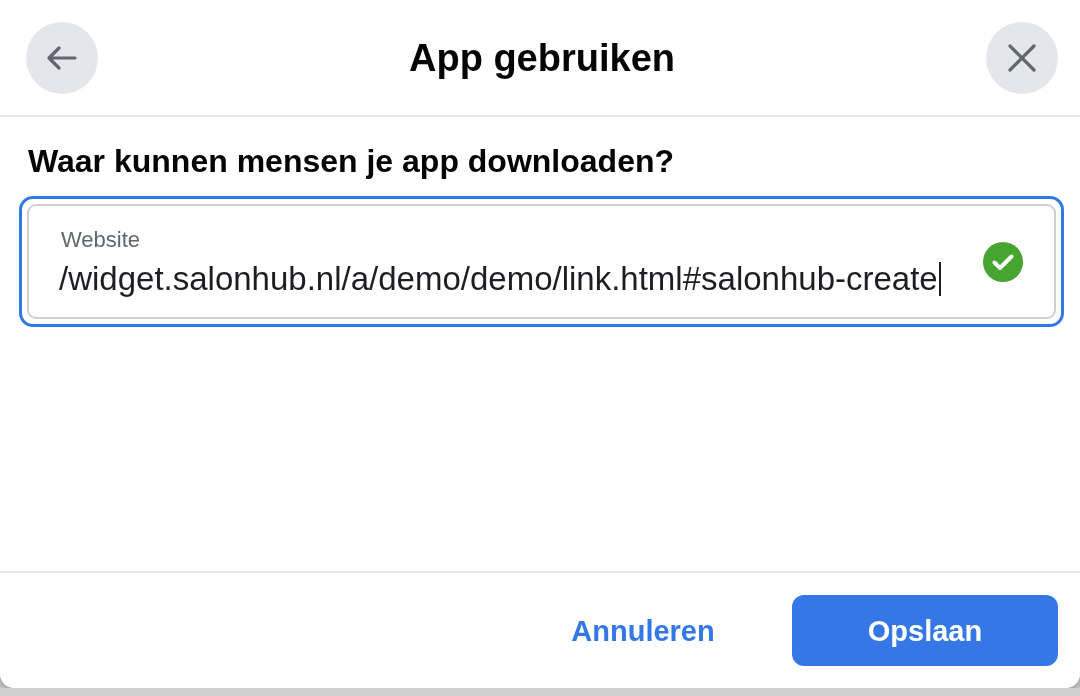  What do you see at coordinates (101, 239) in the screenshot?
I see `field-label: Website` at bounding box center [101, 239].